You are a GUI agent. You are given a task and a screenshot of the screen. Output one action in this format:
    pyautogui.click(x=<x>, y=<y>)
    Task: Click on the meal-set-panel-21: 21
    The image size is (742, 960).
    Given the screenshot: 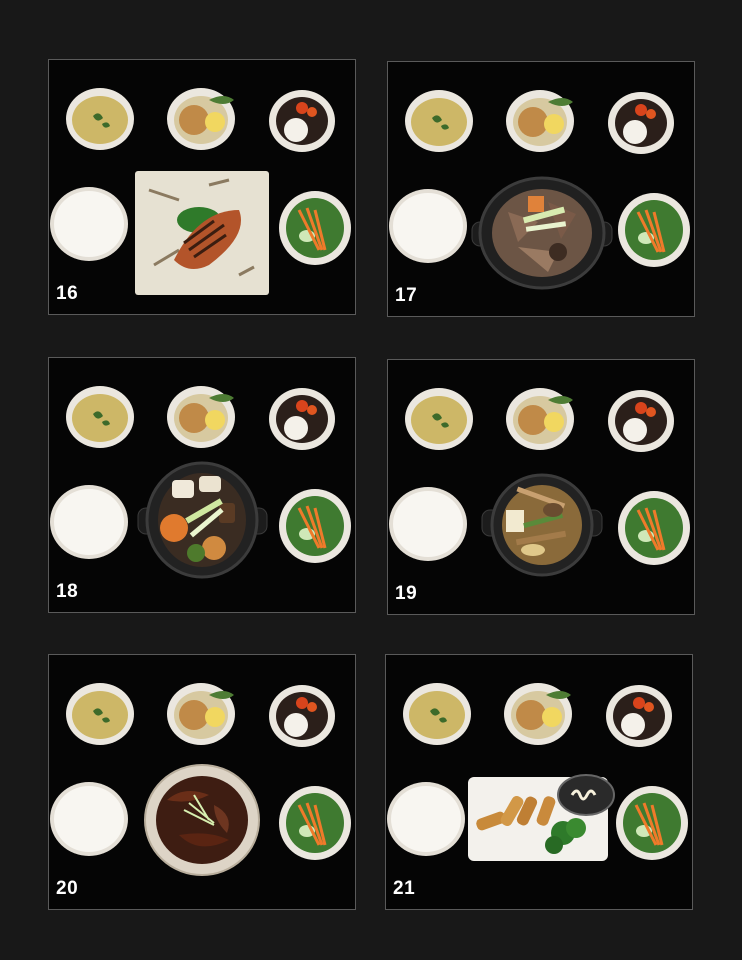 What is the action you would take?
    pyautogui.click(x=539, y=782)
    